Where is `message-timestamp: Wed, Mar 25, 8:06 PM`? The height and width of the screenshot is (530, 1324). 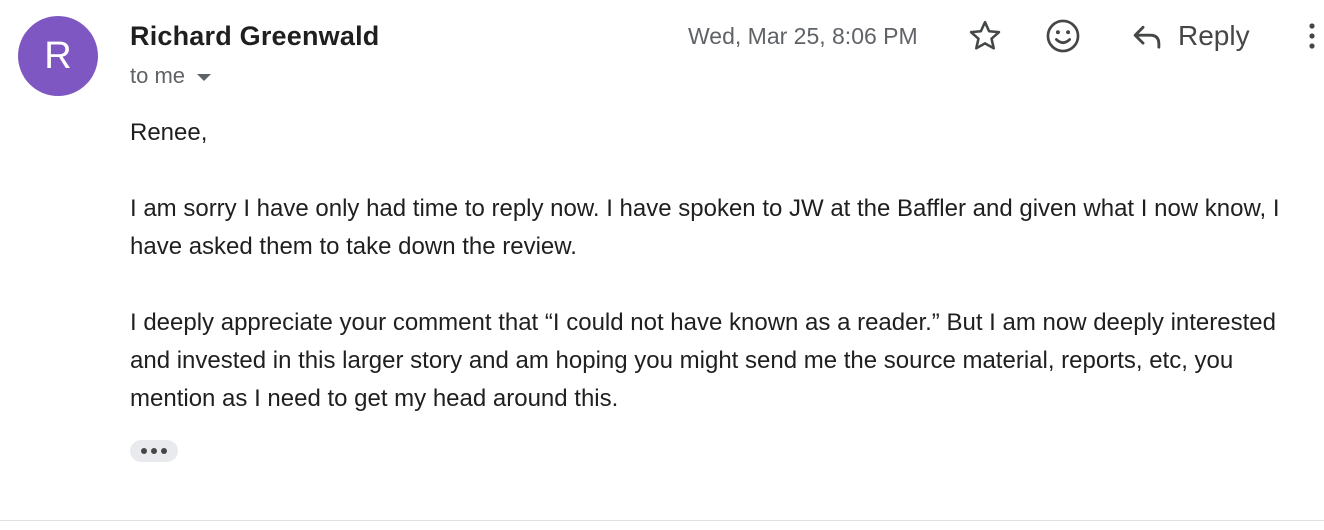 message-timestamp: Wed, Mar 25, 8:06 PM is located at coordinates (803, 36).